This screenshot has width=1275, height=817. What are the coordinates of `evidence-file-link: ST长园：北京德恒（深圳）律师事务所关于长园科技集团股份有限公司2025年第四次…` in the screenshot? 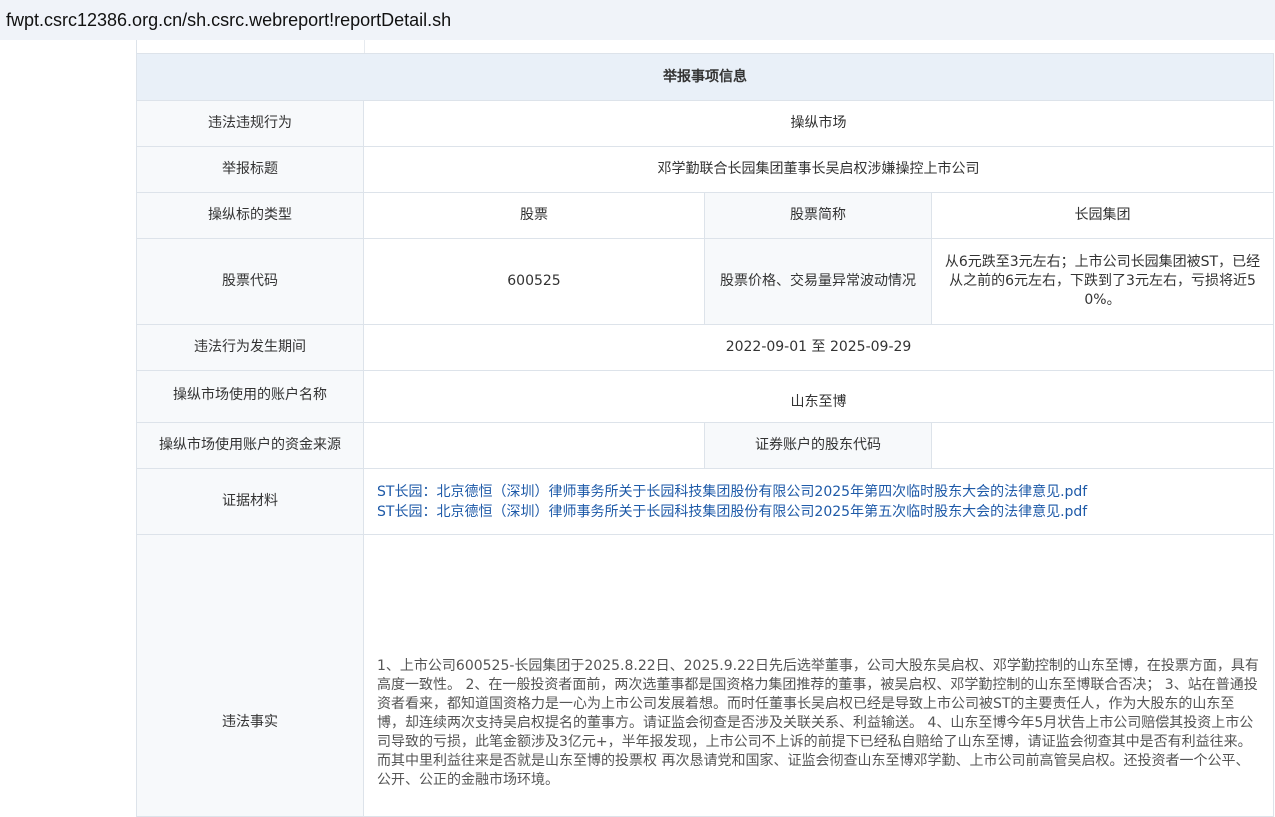 It's located at (819, 492).